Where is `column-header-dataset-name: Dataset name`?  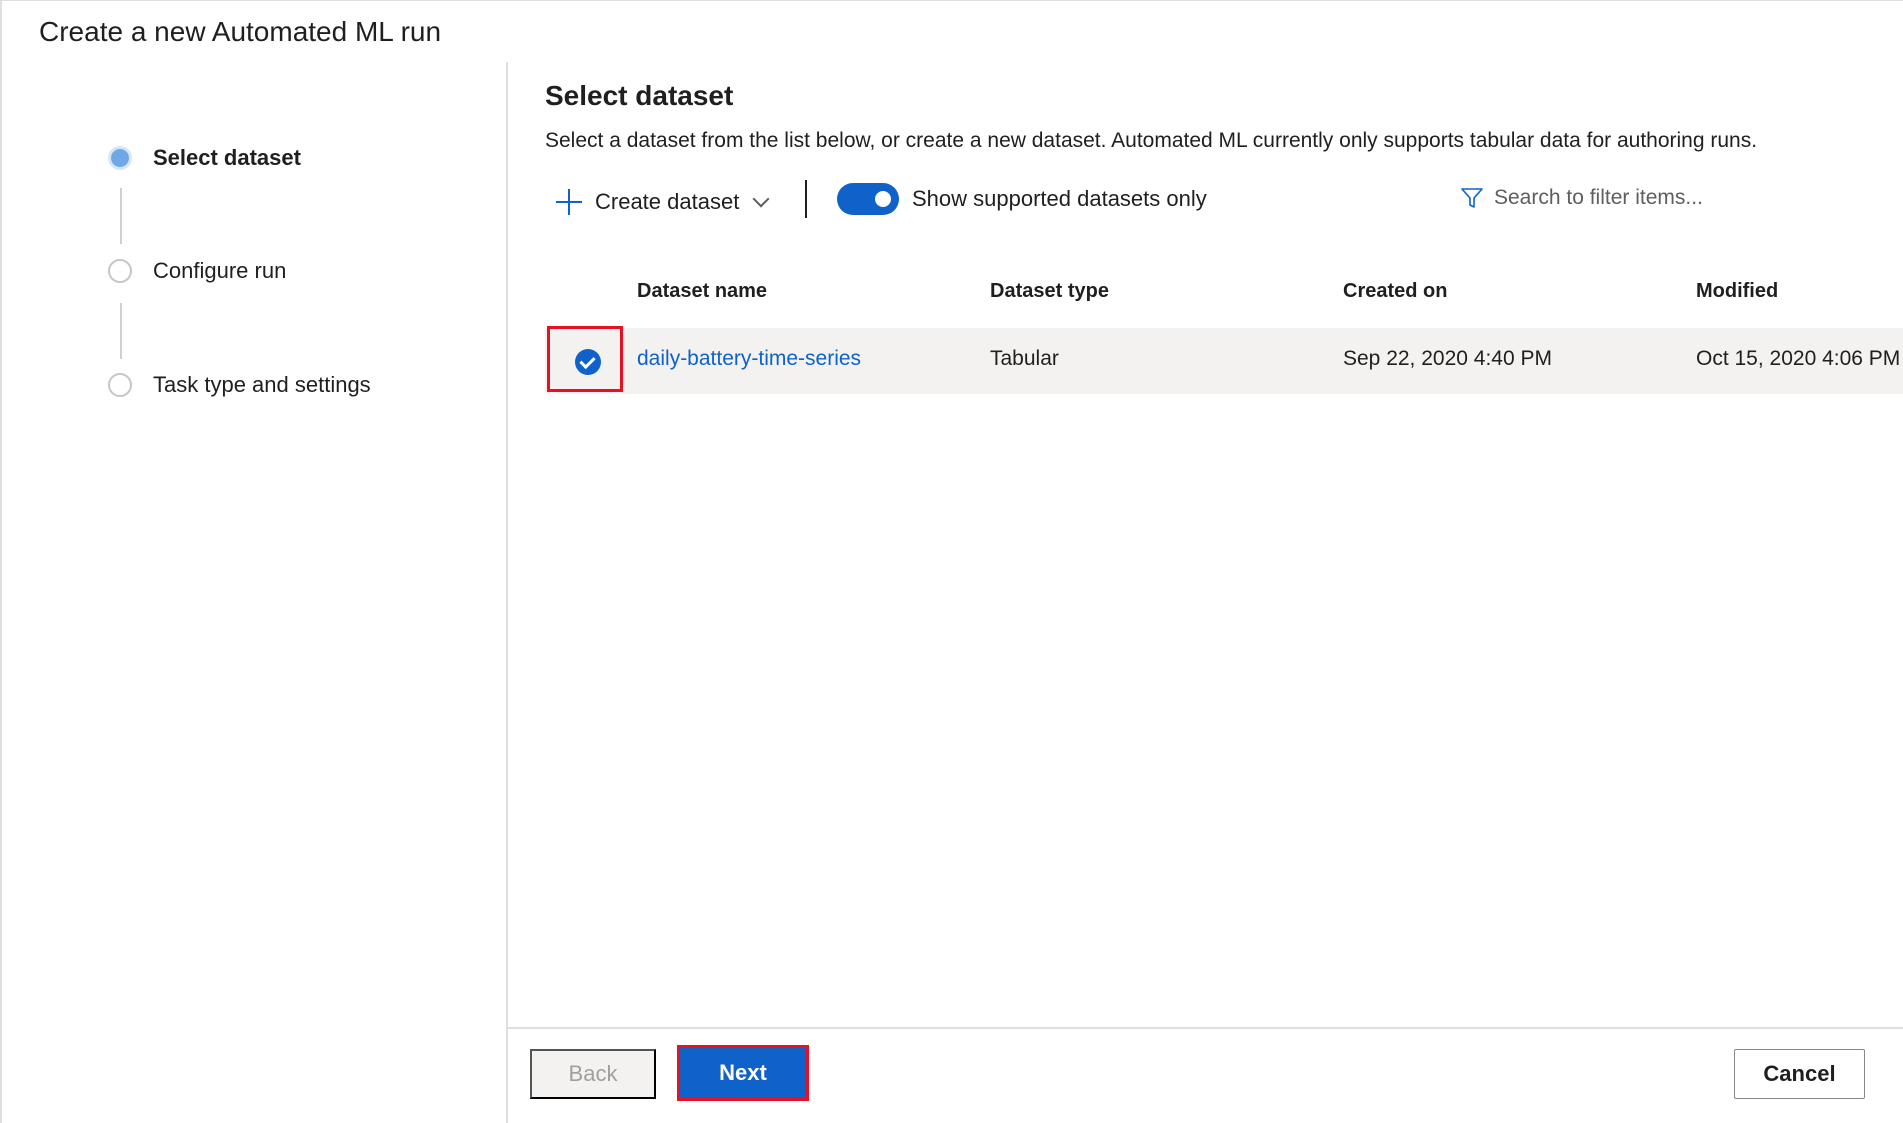
column-header-dataset-name: Dataset name is located at coordinates (702, 291).